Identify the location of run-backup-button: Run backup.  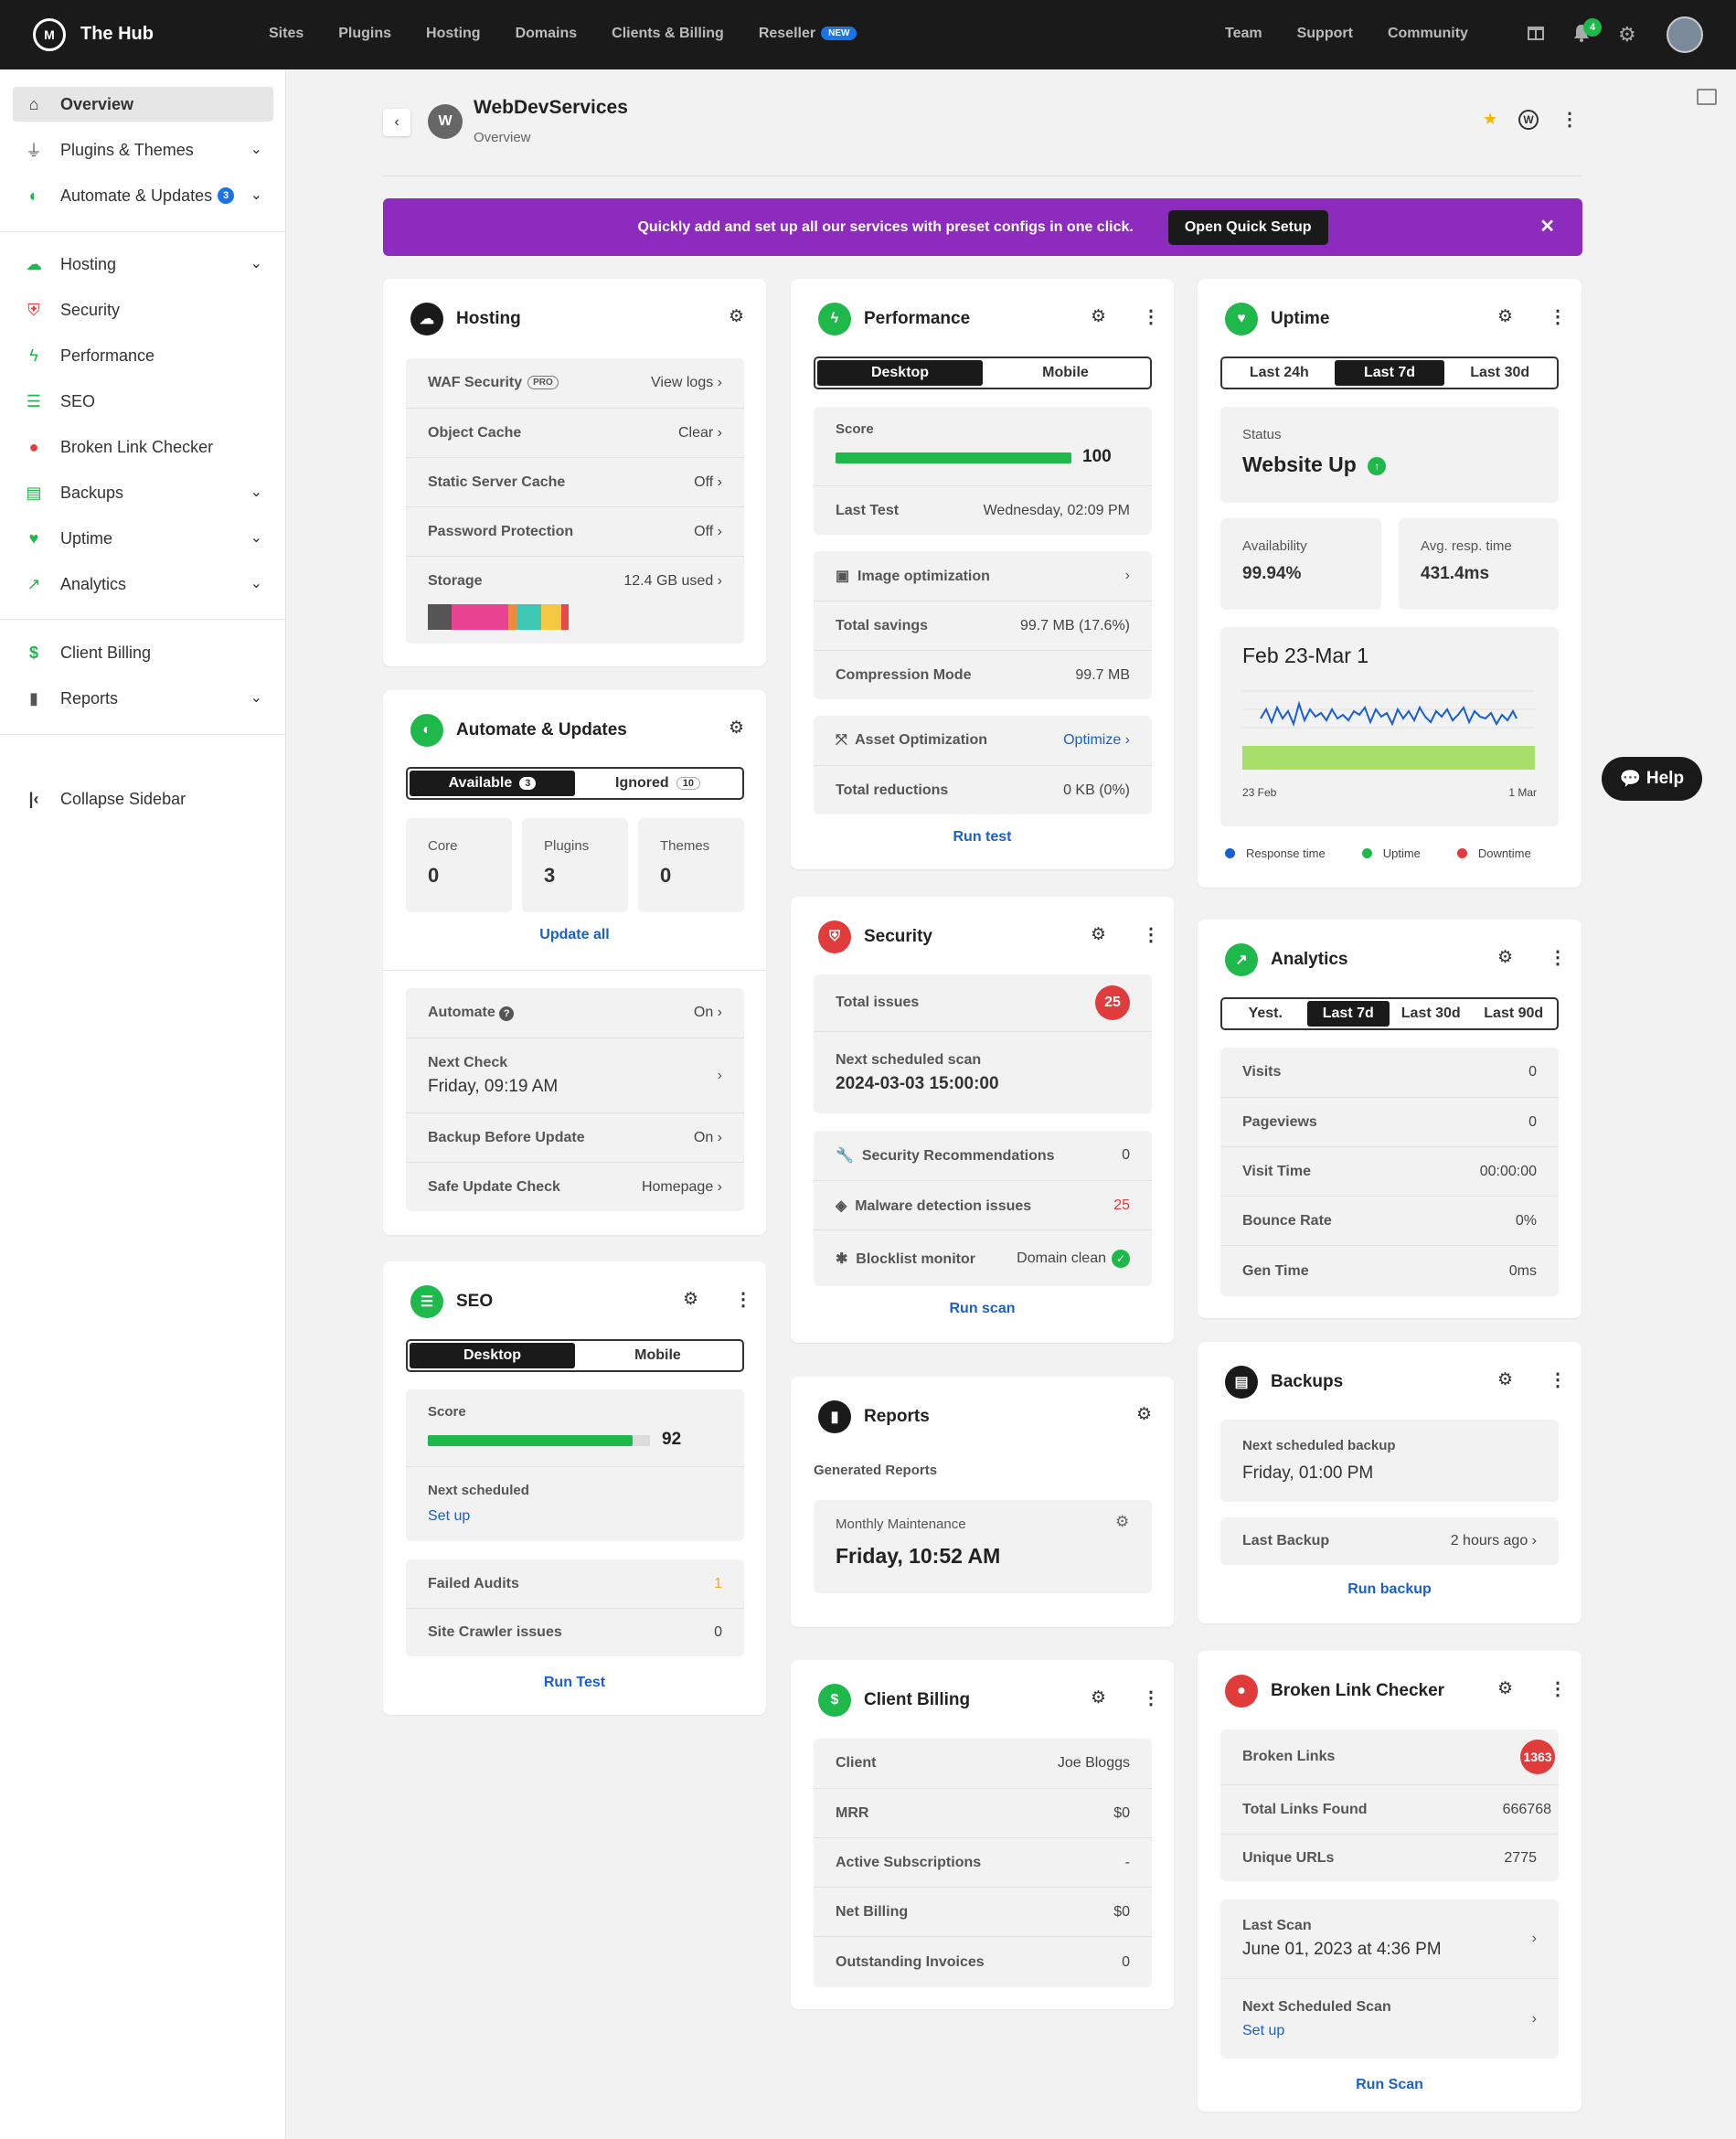
(1390, 1590).